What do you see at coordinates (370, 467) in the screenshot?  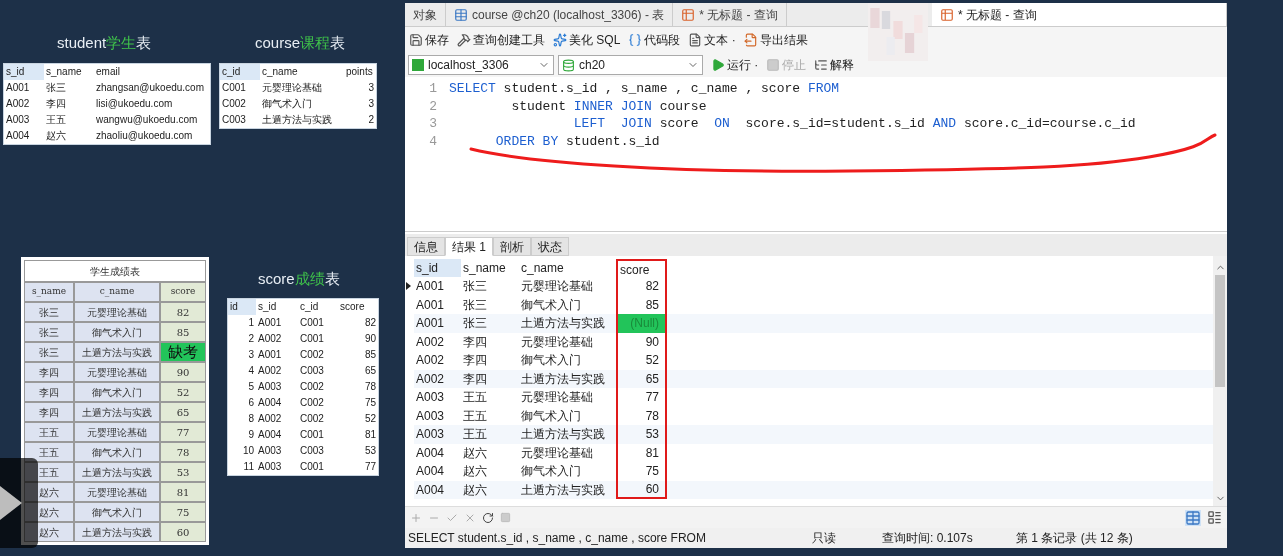 I see `table-cell-text: 77` at bounding box center [370, 467].